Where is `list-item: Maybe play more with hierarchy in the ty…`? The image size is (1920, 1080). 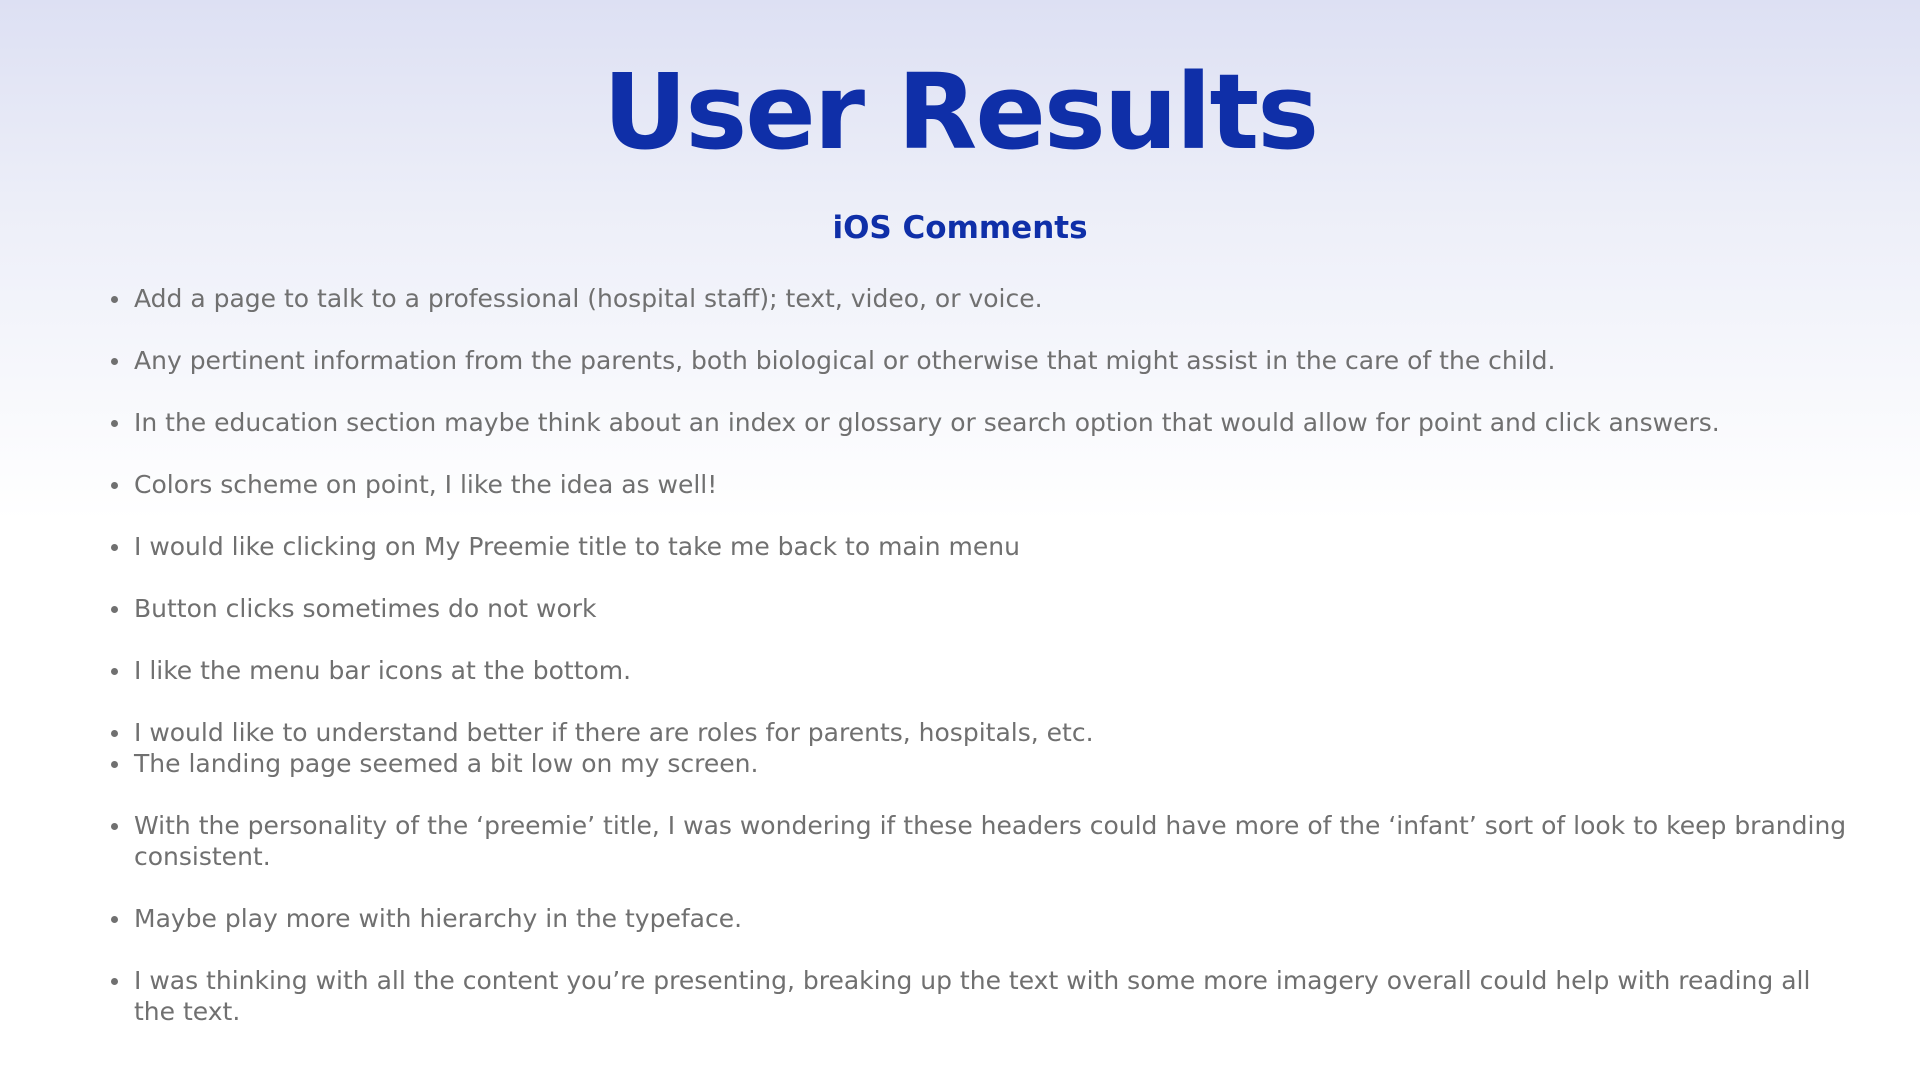 list-item: Maybe play more with hierarchy in the ty… is located at coordinates (982, 918).